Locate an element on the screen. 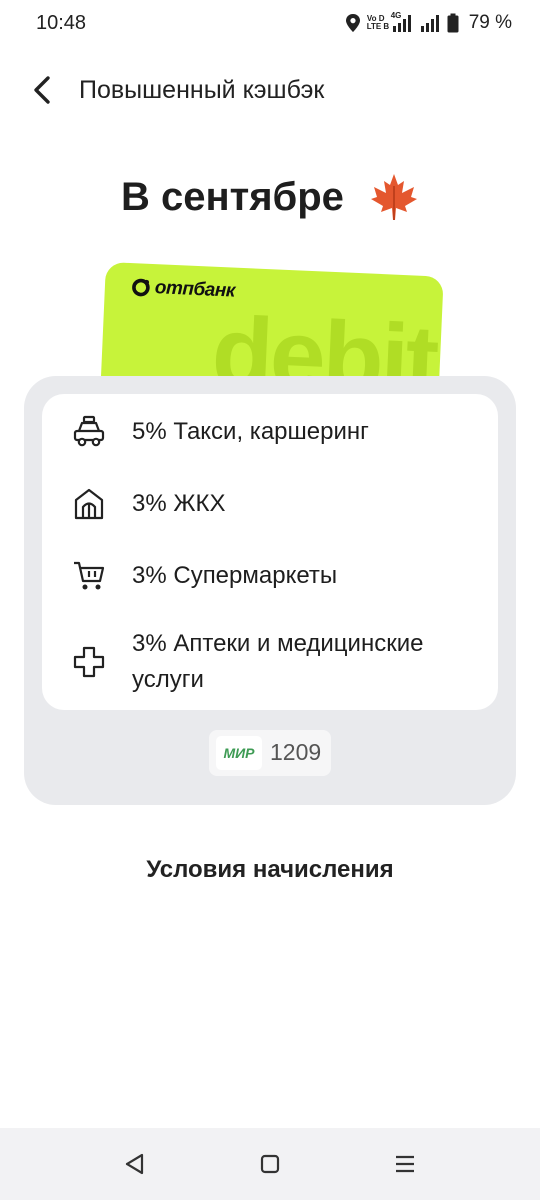 The height and width of the screenshot is (1200, 540). maple-leaf-icon is located at coordinates (394, 197).